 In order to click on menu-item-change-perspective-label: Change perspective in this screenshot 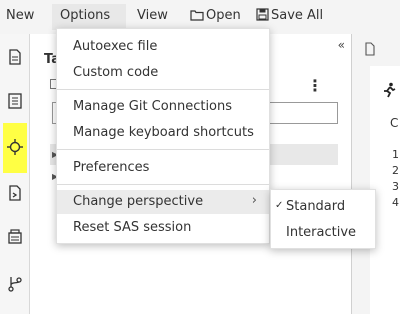, I will do `click(138, 201)`.